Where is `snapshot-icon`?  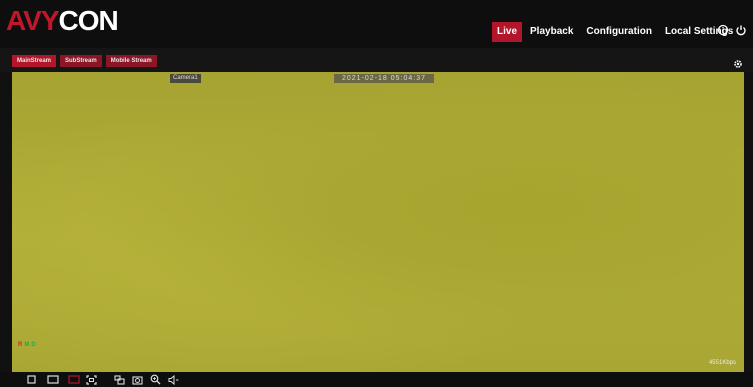
snapshot-icon is located at coordinates (137, 379).